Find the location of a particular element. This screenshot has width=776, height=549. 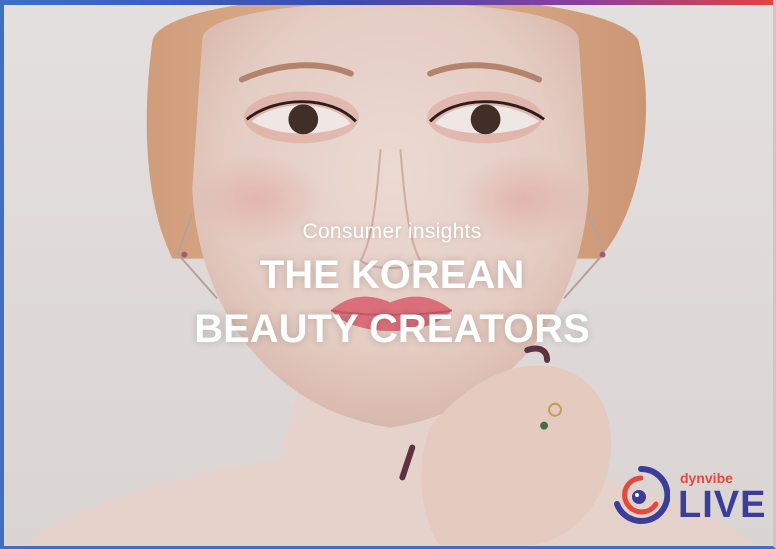

dynvibe-live-logo: dynvibe LIVE is located at coordinates (688, 496).